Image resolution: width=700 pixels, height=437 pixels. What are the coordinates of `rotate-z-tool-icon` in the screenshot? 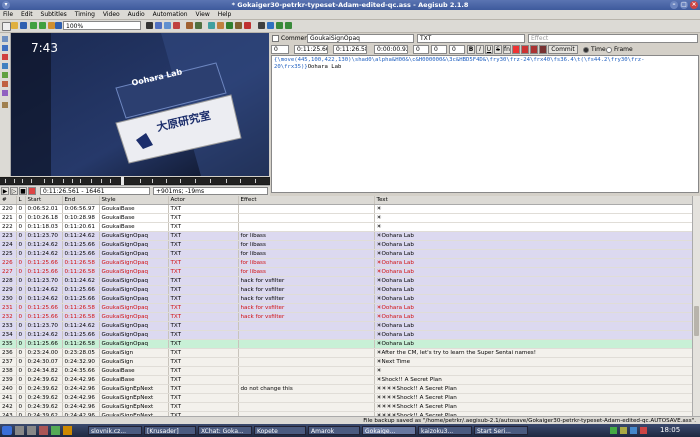 It's located at (5, 57).